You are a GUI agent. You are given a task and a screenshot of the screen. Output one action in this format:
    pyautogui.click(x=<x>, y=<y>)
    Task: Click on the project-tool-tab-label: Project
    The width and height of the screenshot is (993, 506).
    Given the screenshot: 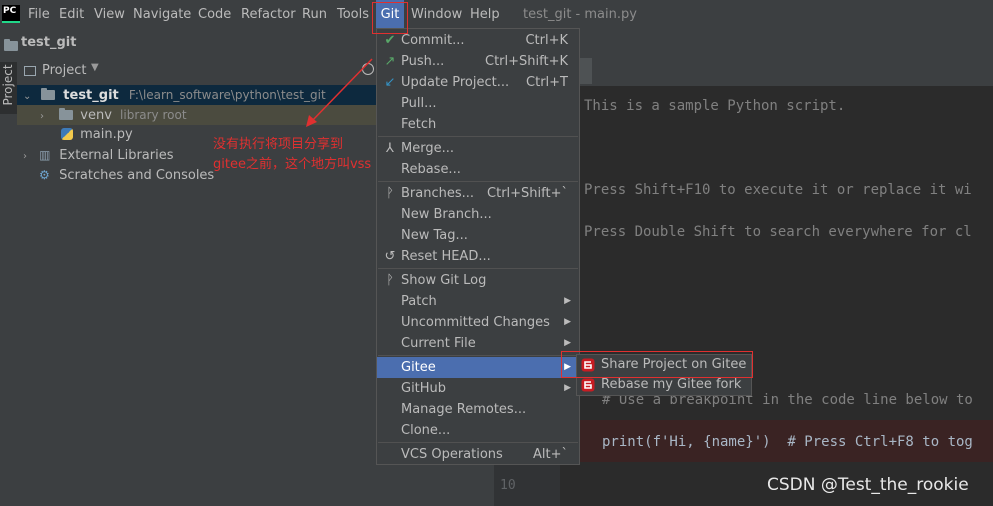 What is the action you would take?
    pyautogui.click(x=8, y=85)
    